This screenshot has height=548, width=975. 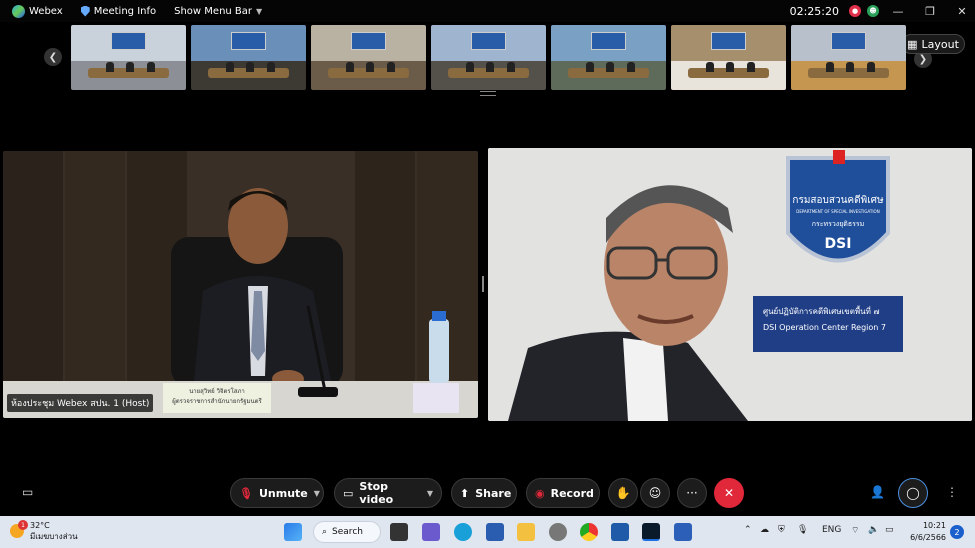 I want to click on tray-overflow-icon: ⌃, so click(x=748, y=530).